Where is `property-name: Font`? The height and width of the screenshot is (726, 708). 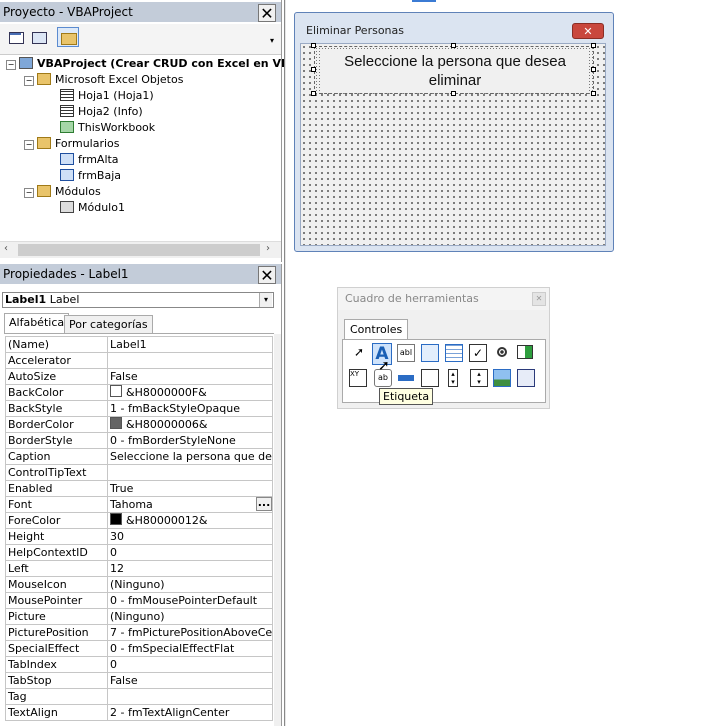
property-name: Font is located at coordinates (56, 504).